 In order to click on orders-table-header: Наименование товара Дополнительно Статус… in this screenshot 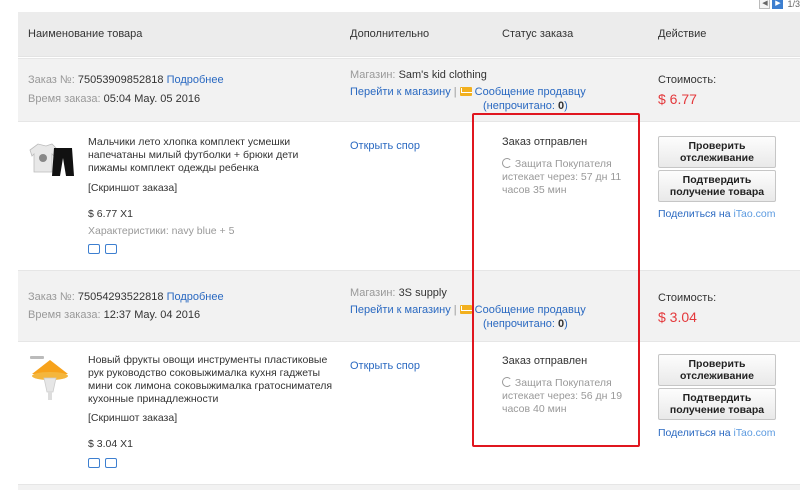, I will do `click(409, 34)`.